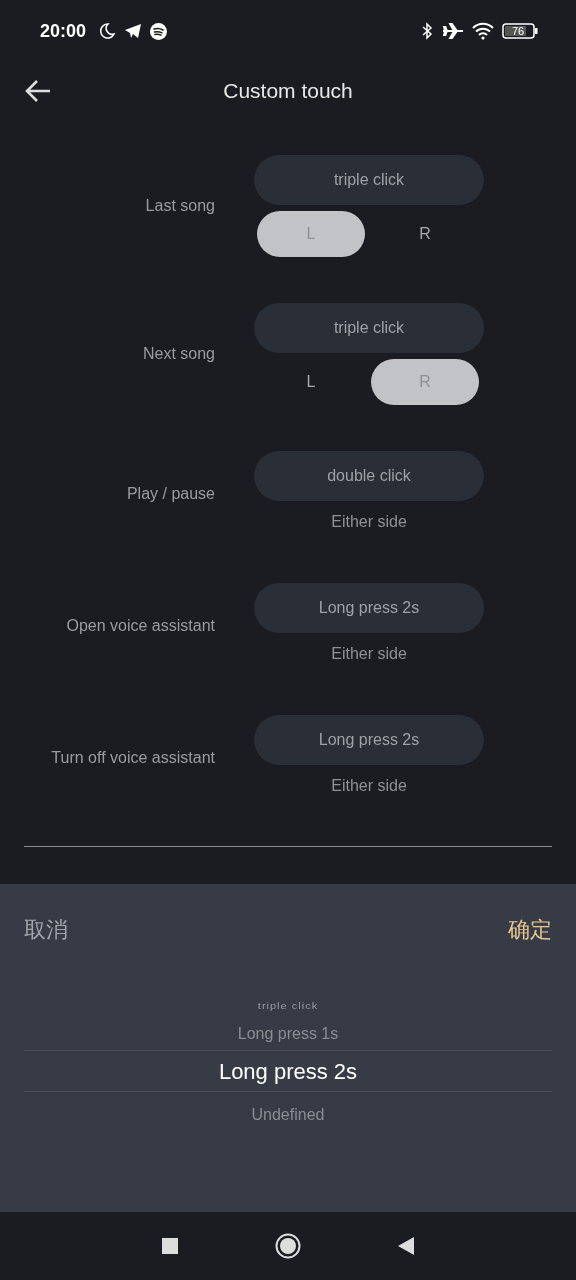  Describe the element at coordinates (483, 31) in the screenshot. I see `wifi-icon` at that location.